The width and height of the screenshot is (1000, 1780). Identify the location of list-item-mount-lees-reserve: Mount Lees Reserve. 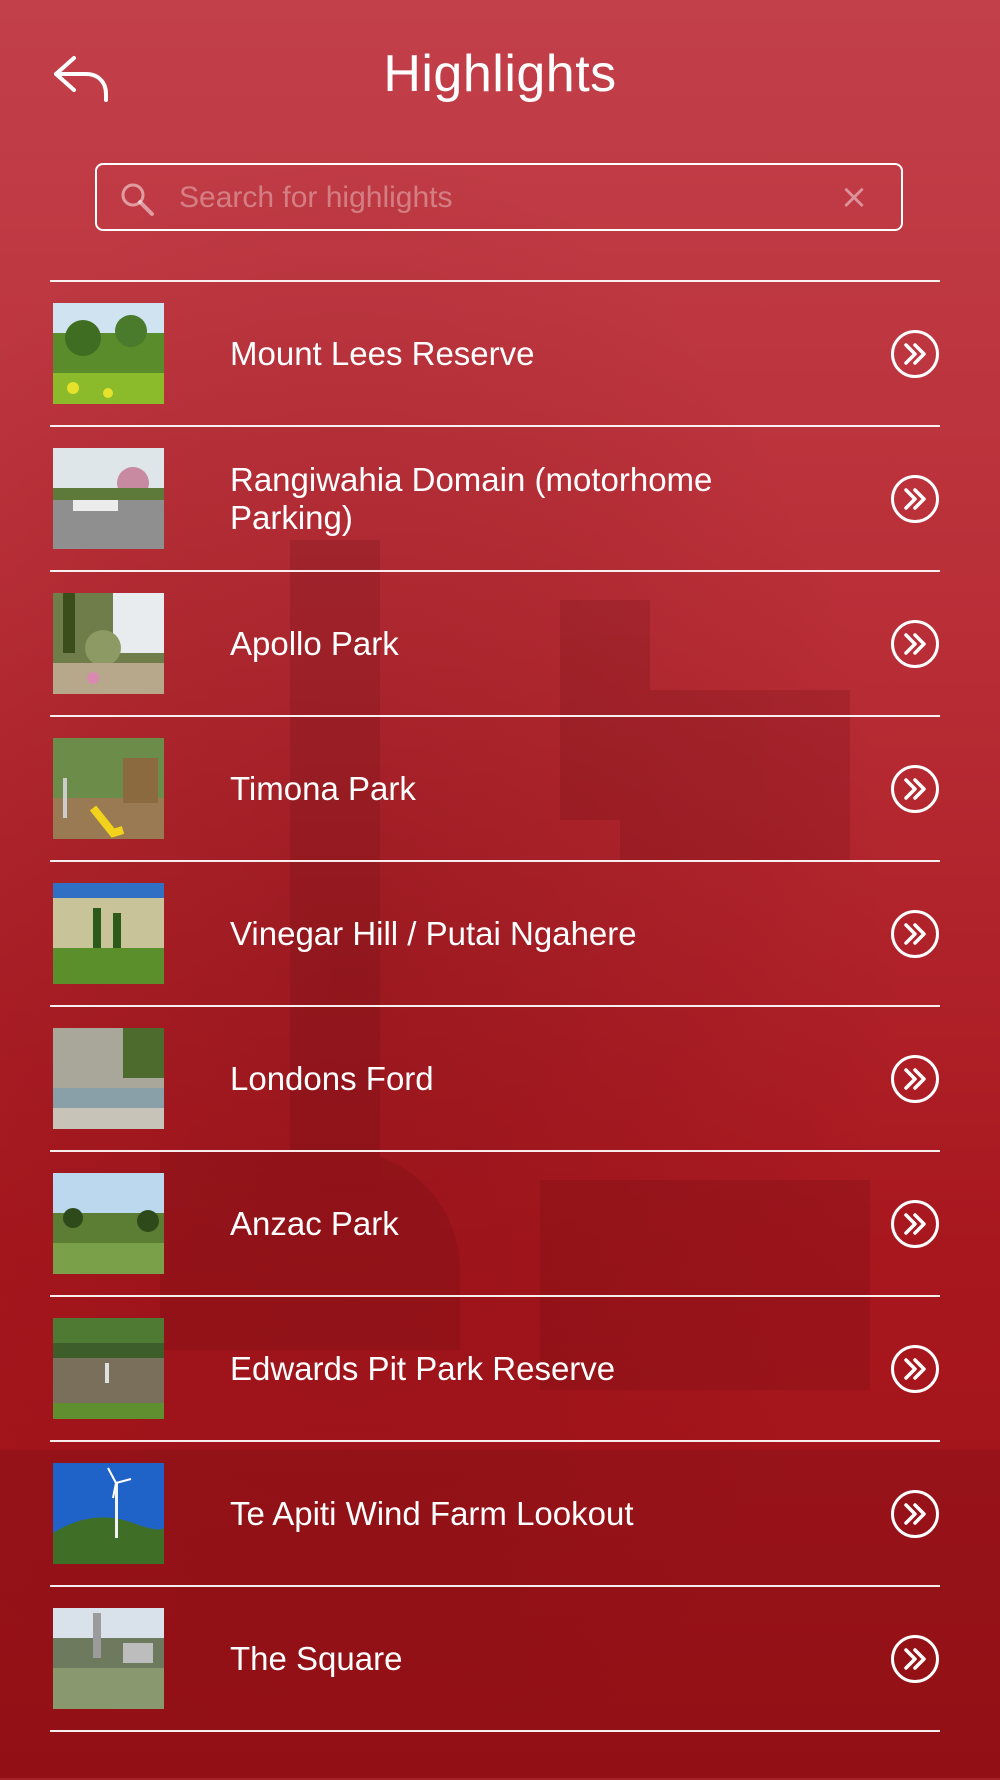
(495, 354).